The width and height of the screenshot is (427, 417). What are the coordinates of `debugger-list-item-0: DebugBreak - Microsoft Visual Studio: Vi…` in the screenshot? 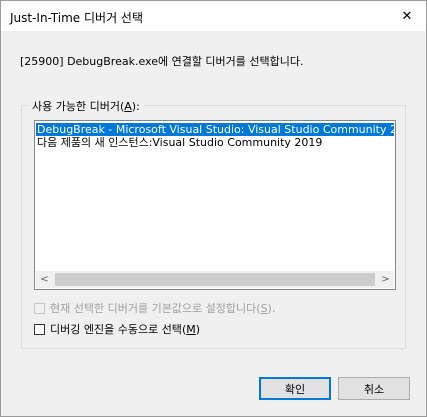 It's located at (215, 129).